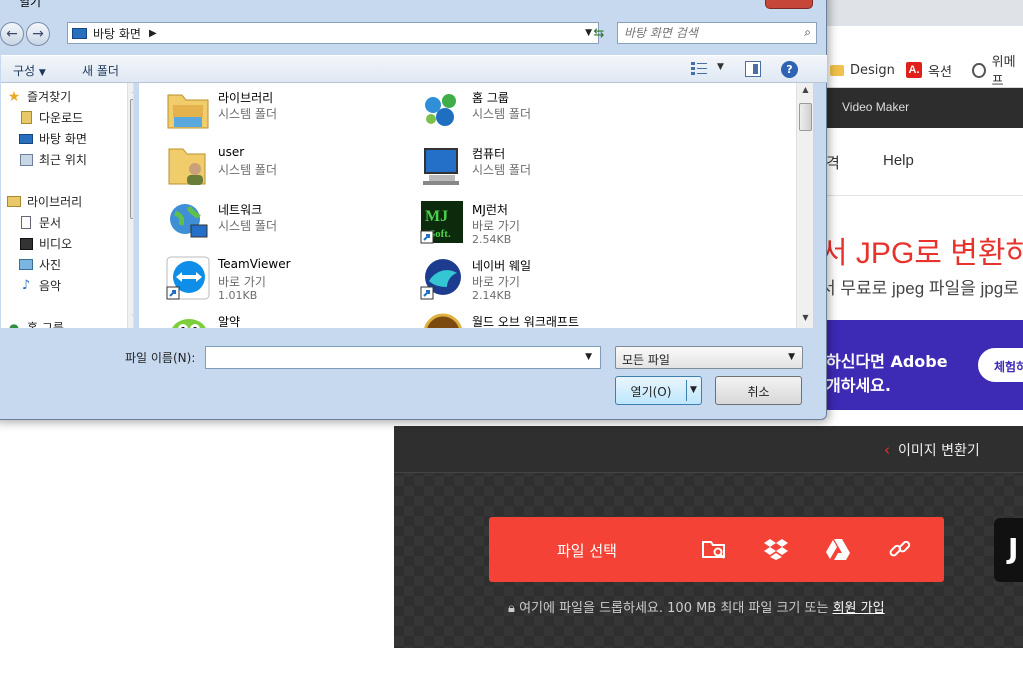 The height and width of the screenshot is (682, 1023). Describe the element at coordinates (441, 166) in the screenshot. I see `computer-icon` at that location.